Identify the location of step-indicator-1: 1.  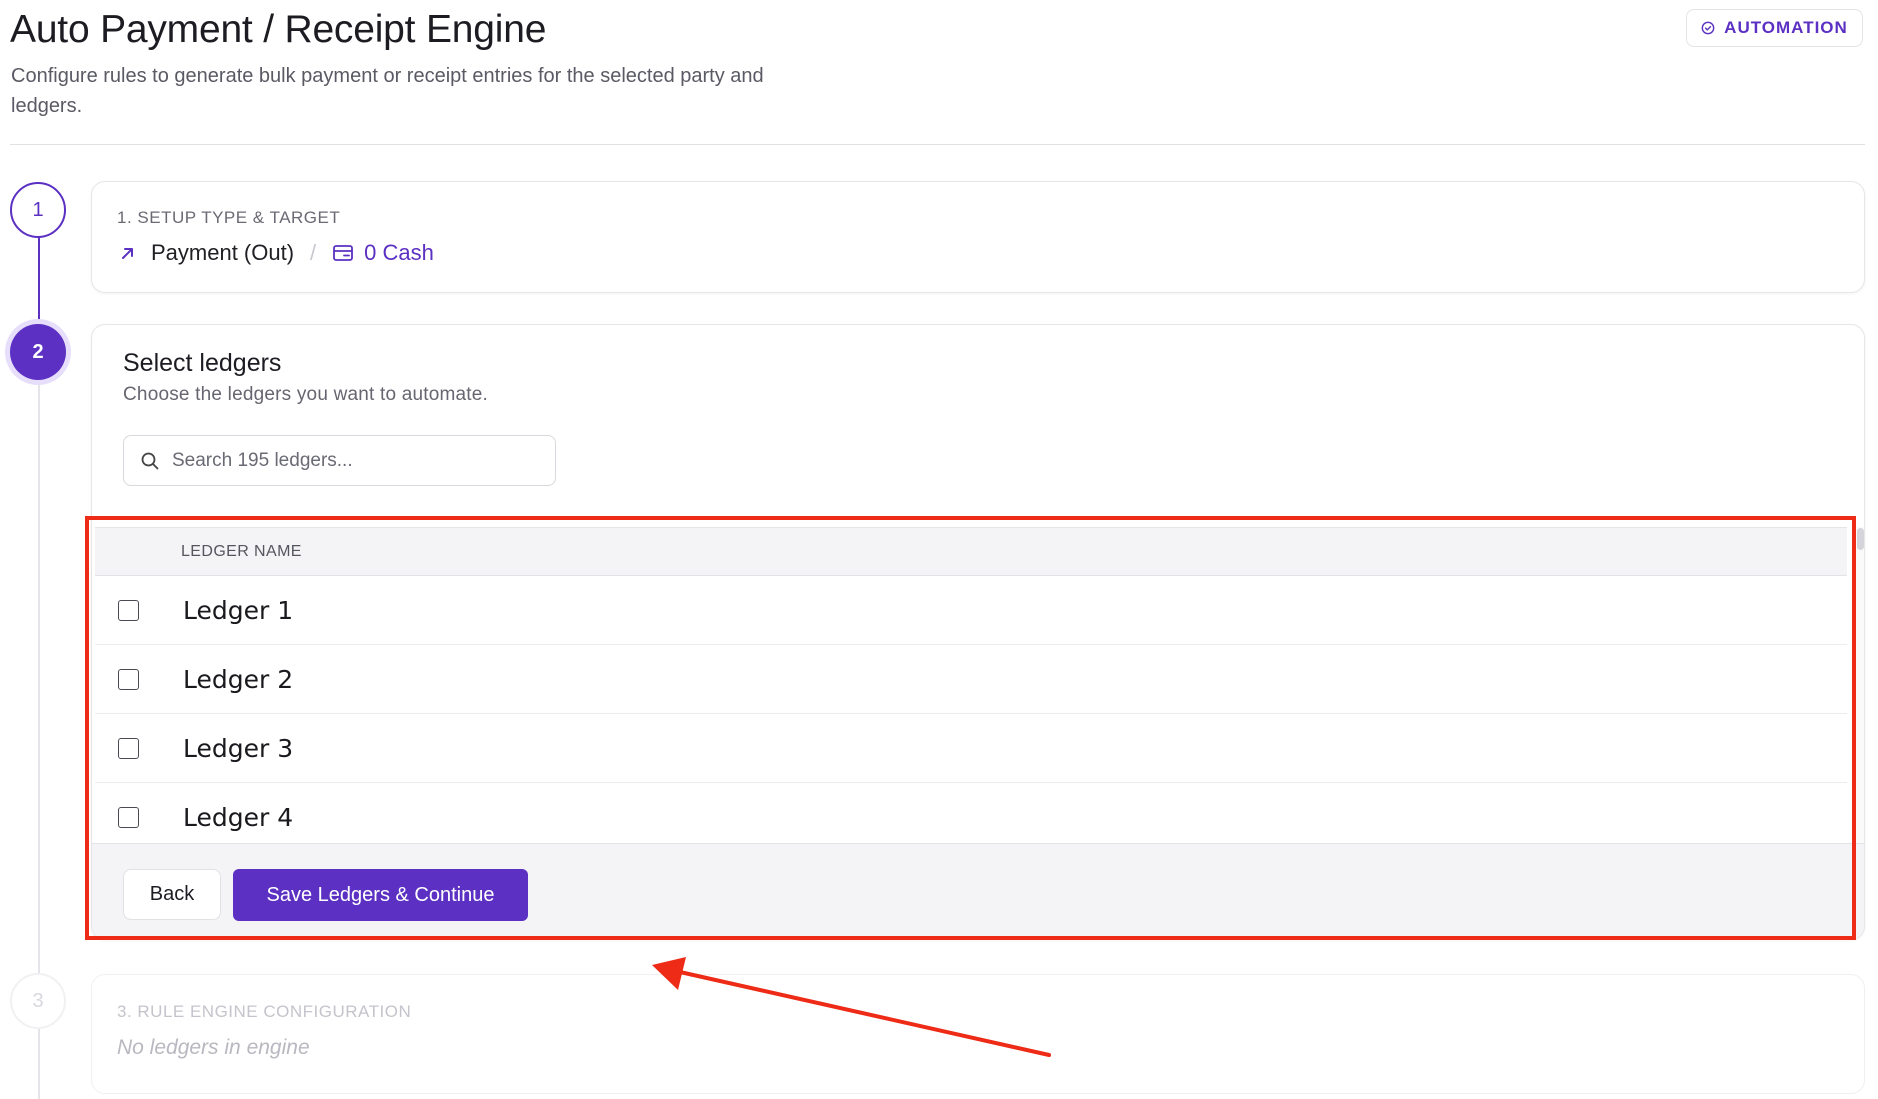
(38, 210).